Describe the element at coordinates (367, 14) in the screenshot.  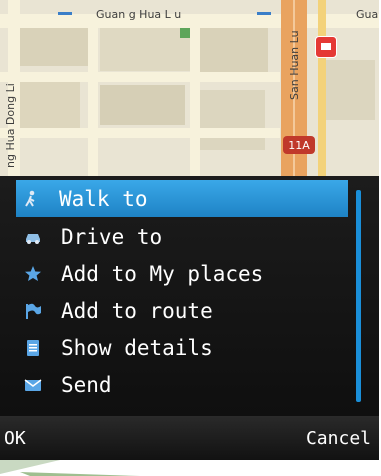
I see `road-label-top-right: Gua` at that location.